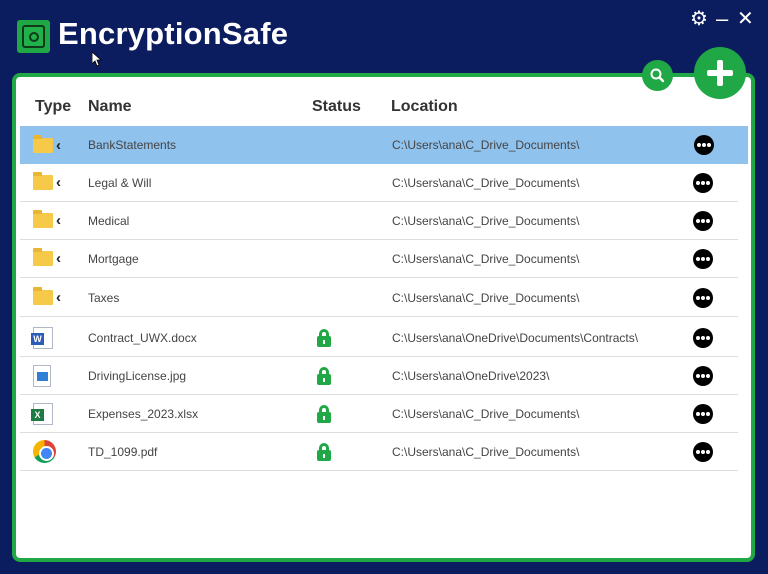  What do you see at coordinates (104, 297) in the screenshot?
I see `file-name: Taxes` at bounding box center [104, 297].